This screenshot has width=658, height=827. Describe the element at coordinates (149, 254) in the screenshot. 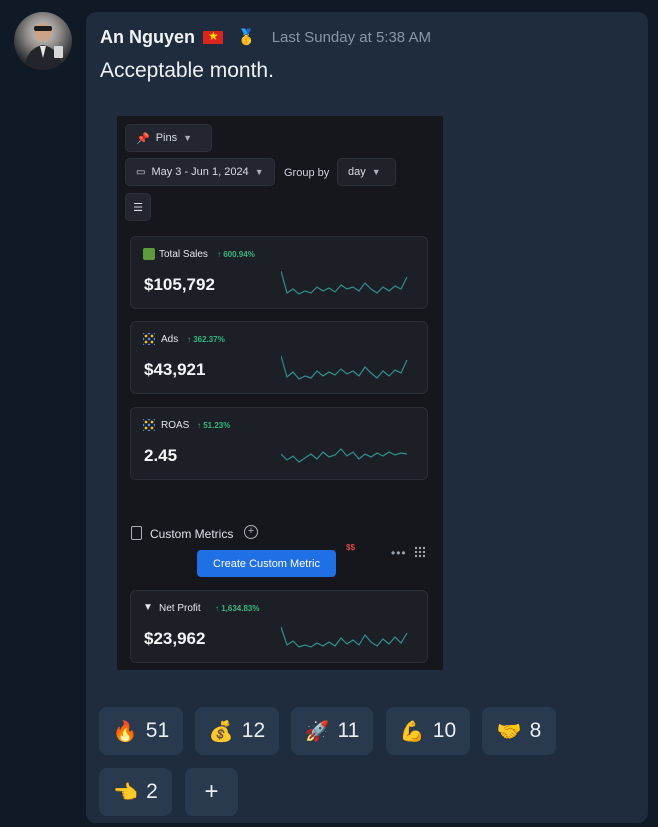

I see `shopify-bag-icon` at that location.